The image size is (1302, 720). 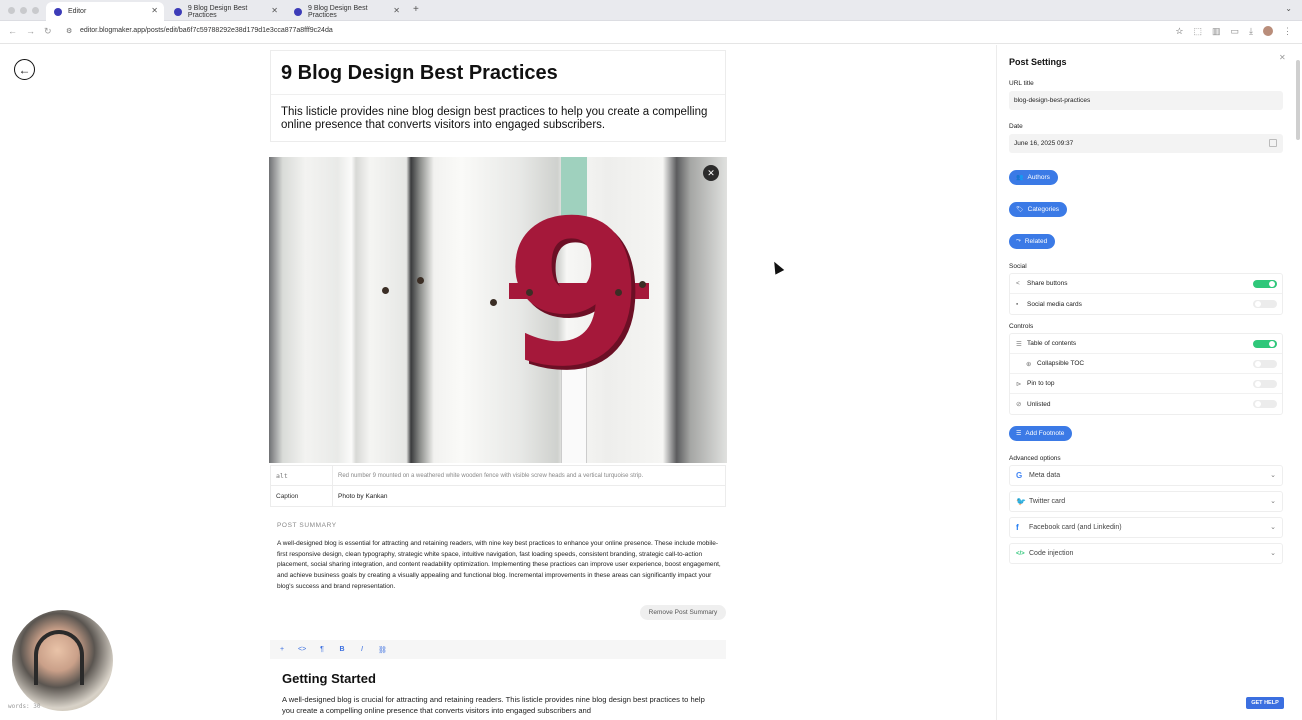 What do you see at coordinates (1146, 143) in the screenshot?
I see `date-input: June 16, 2025 09:37` at bounding box center [1146, 143].